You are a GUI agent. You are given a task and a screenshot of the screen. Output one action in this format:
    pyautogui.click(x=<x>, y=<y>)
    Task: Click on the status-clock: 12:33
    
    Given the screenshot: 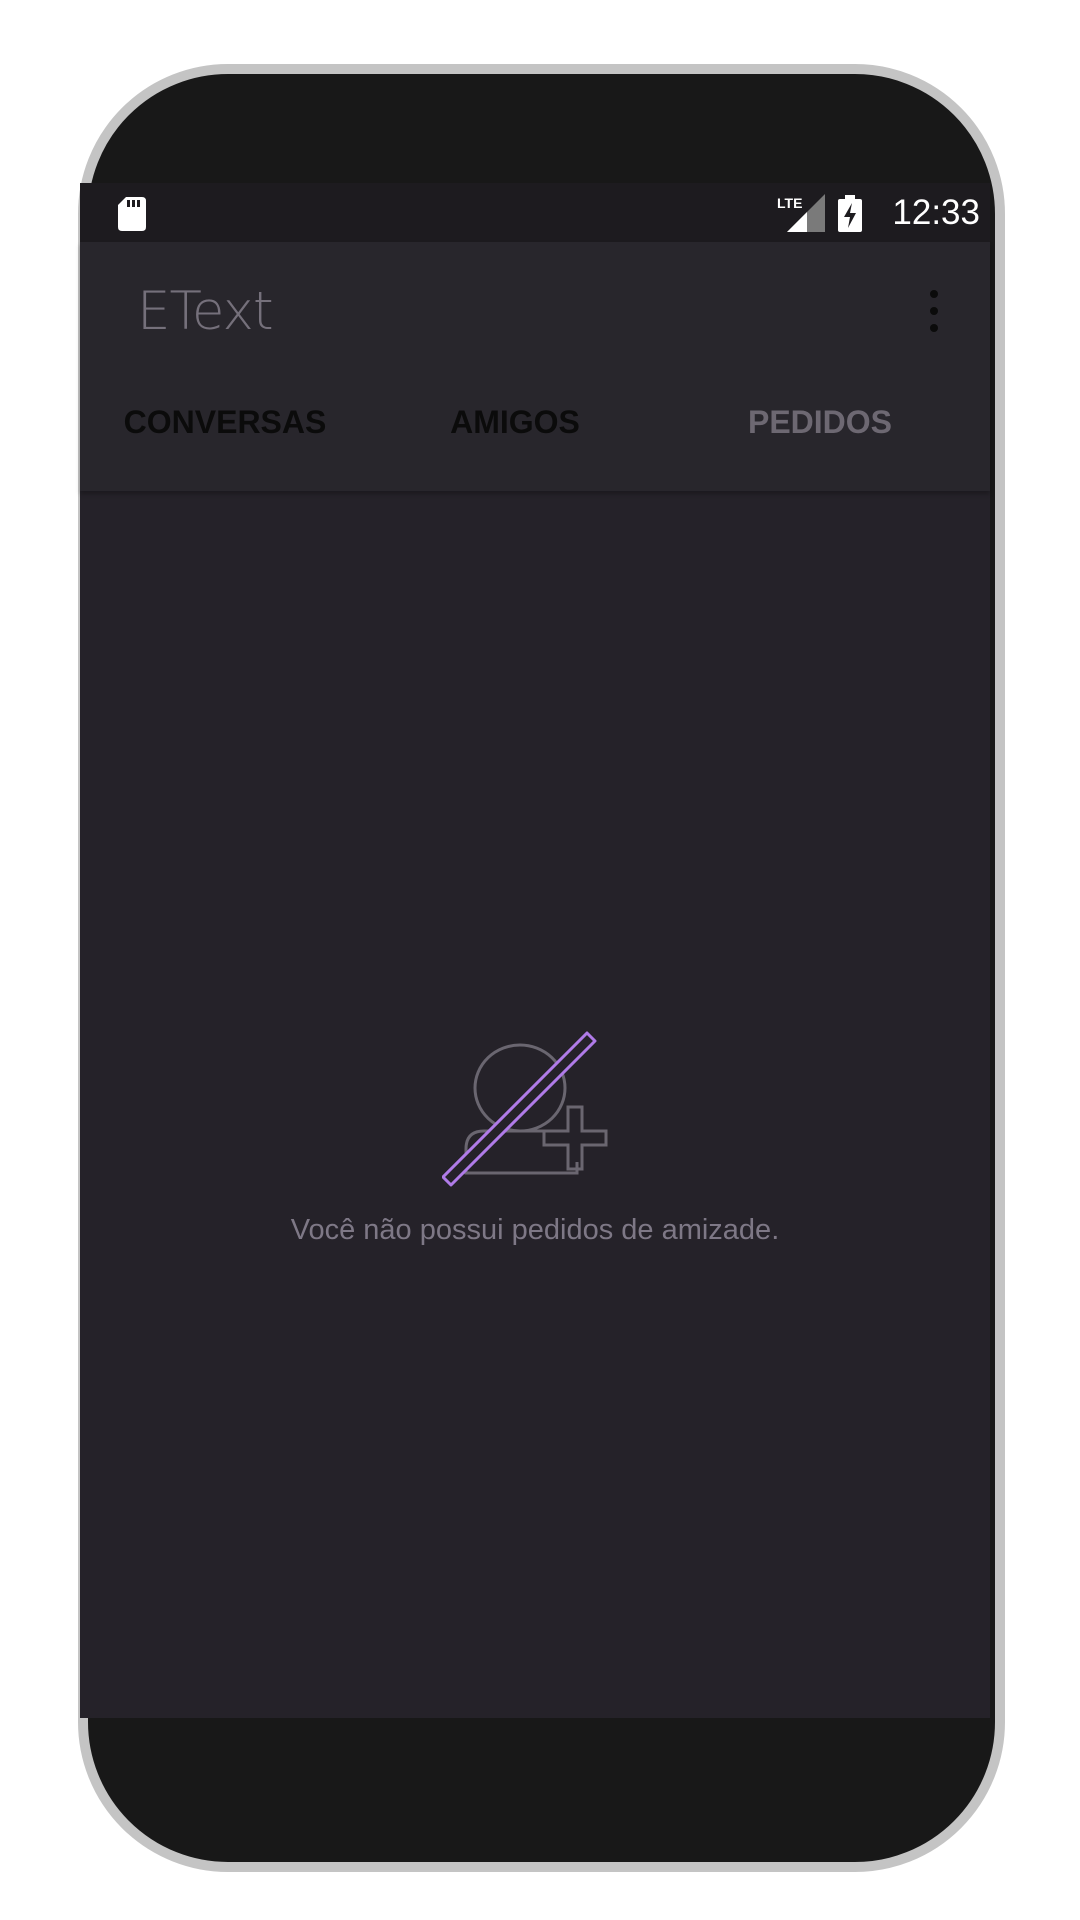 What is the action you would take?
    pyautogui.click(x=936, y=212)
    